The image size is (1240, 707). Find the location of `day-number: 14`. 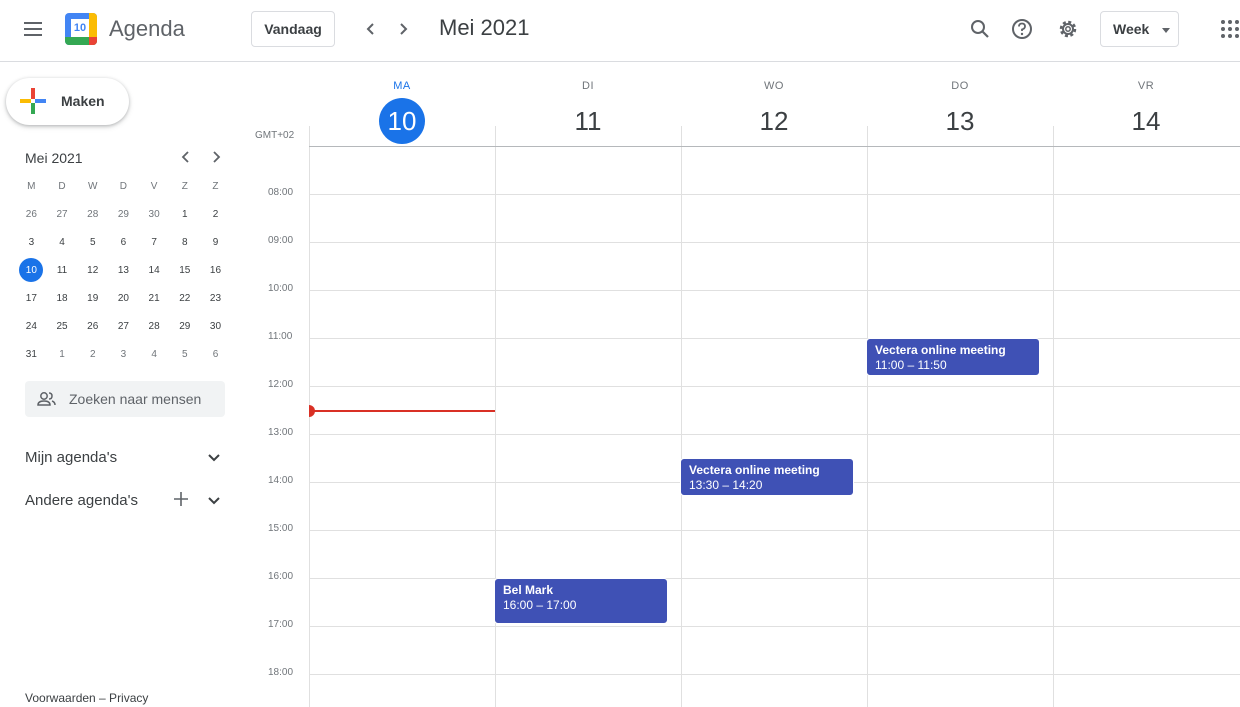

day-number: 14 is located at coordinates (1146, 121).